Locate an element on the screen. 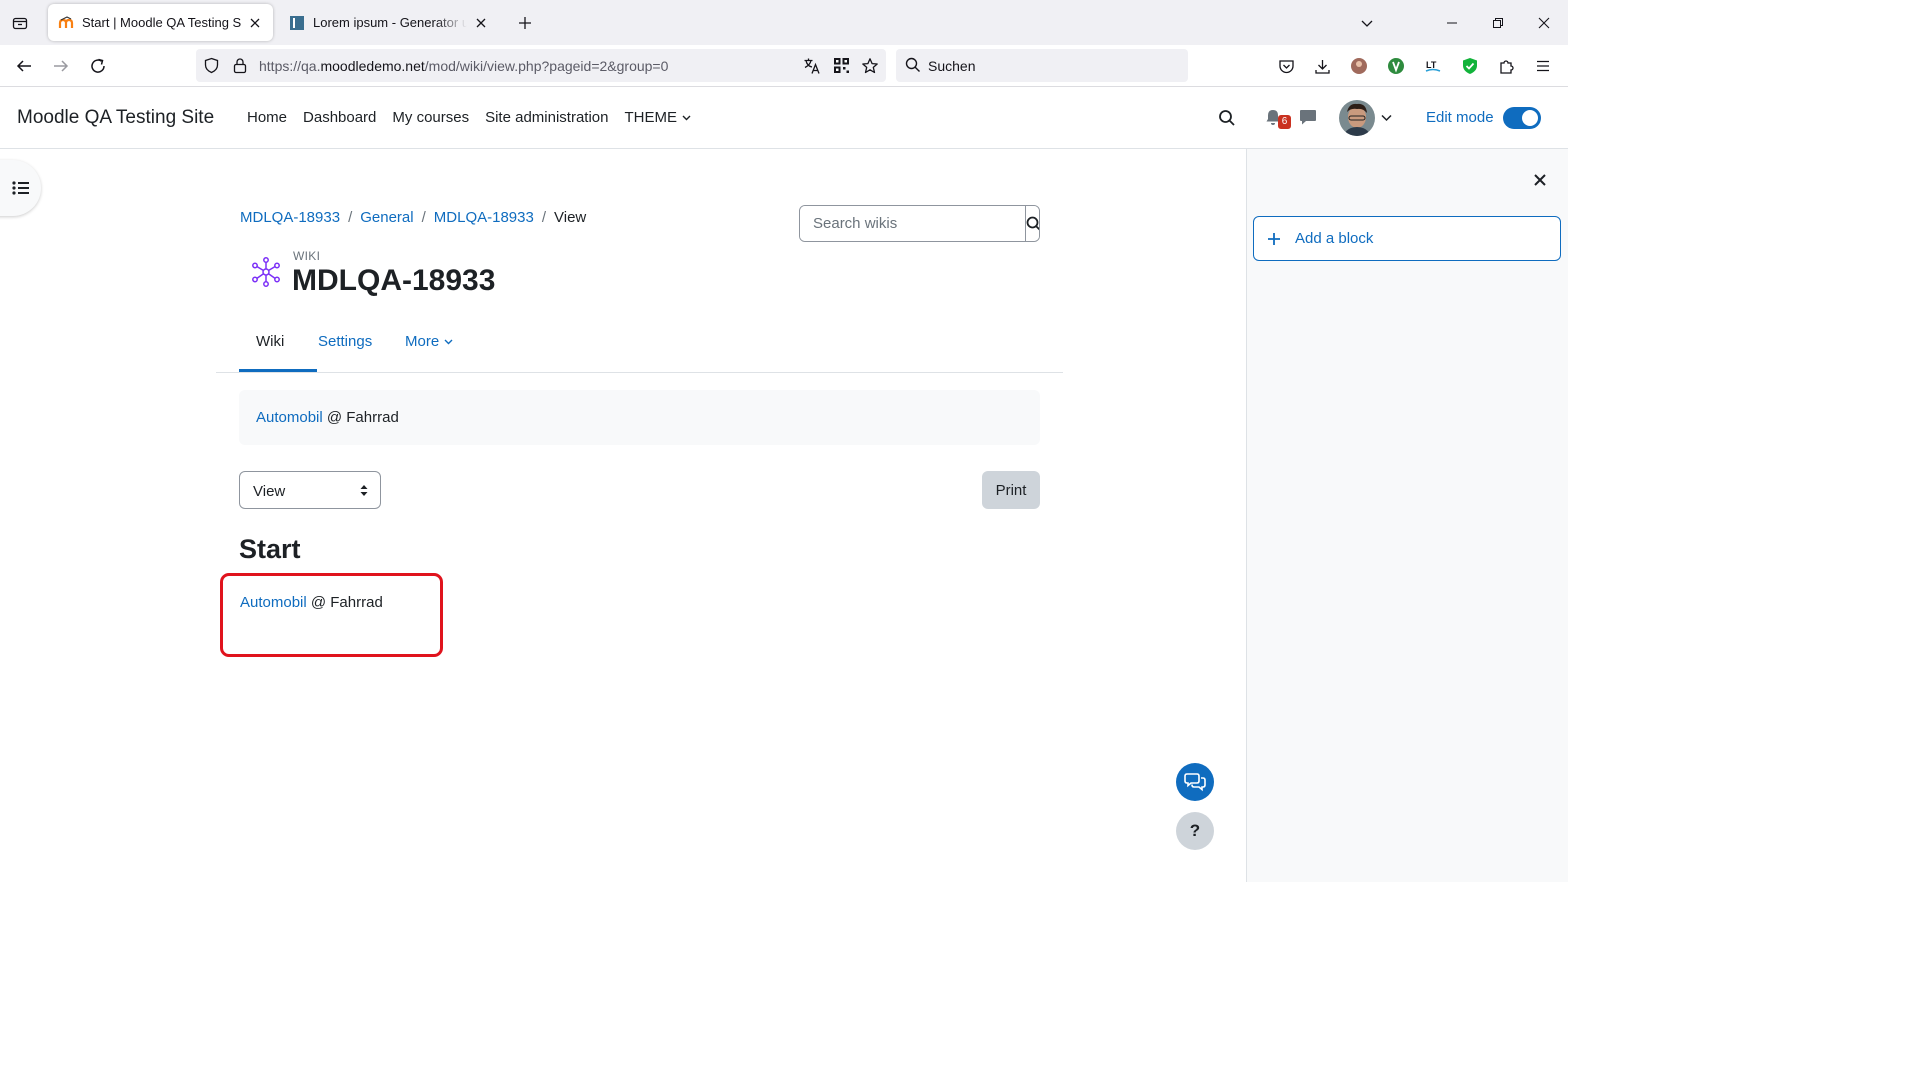 This screenshot has width=1920, height=1080. wiki-navigation-box: Automobil @ Fahrrad is located at coordinates (639, 417).